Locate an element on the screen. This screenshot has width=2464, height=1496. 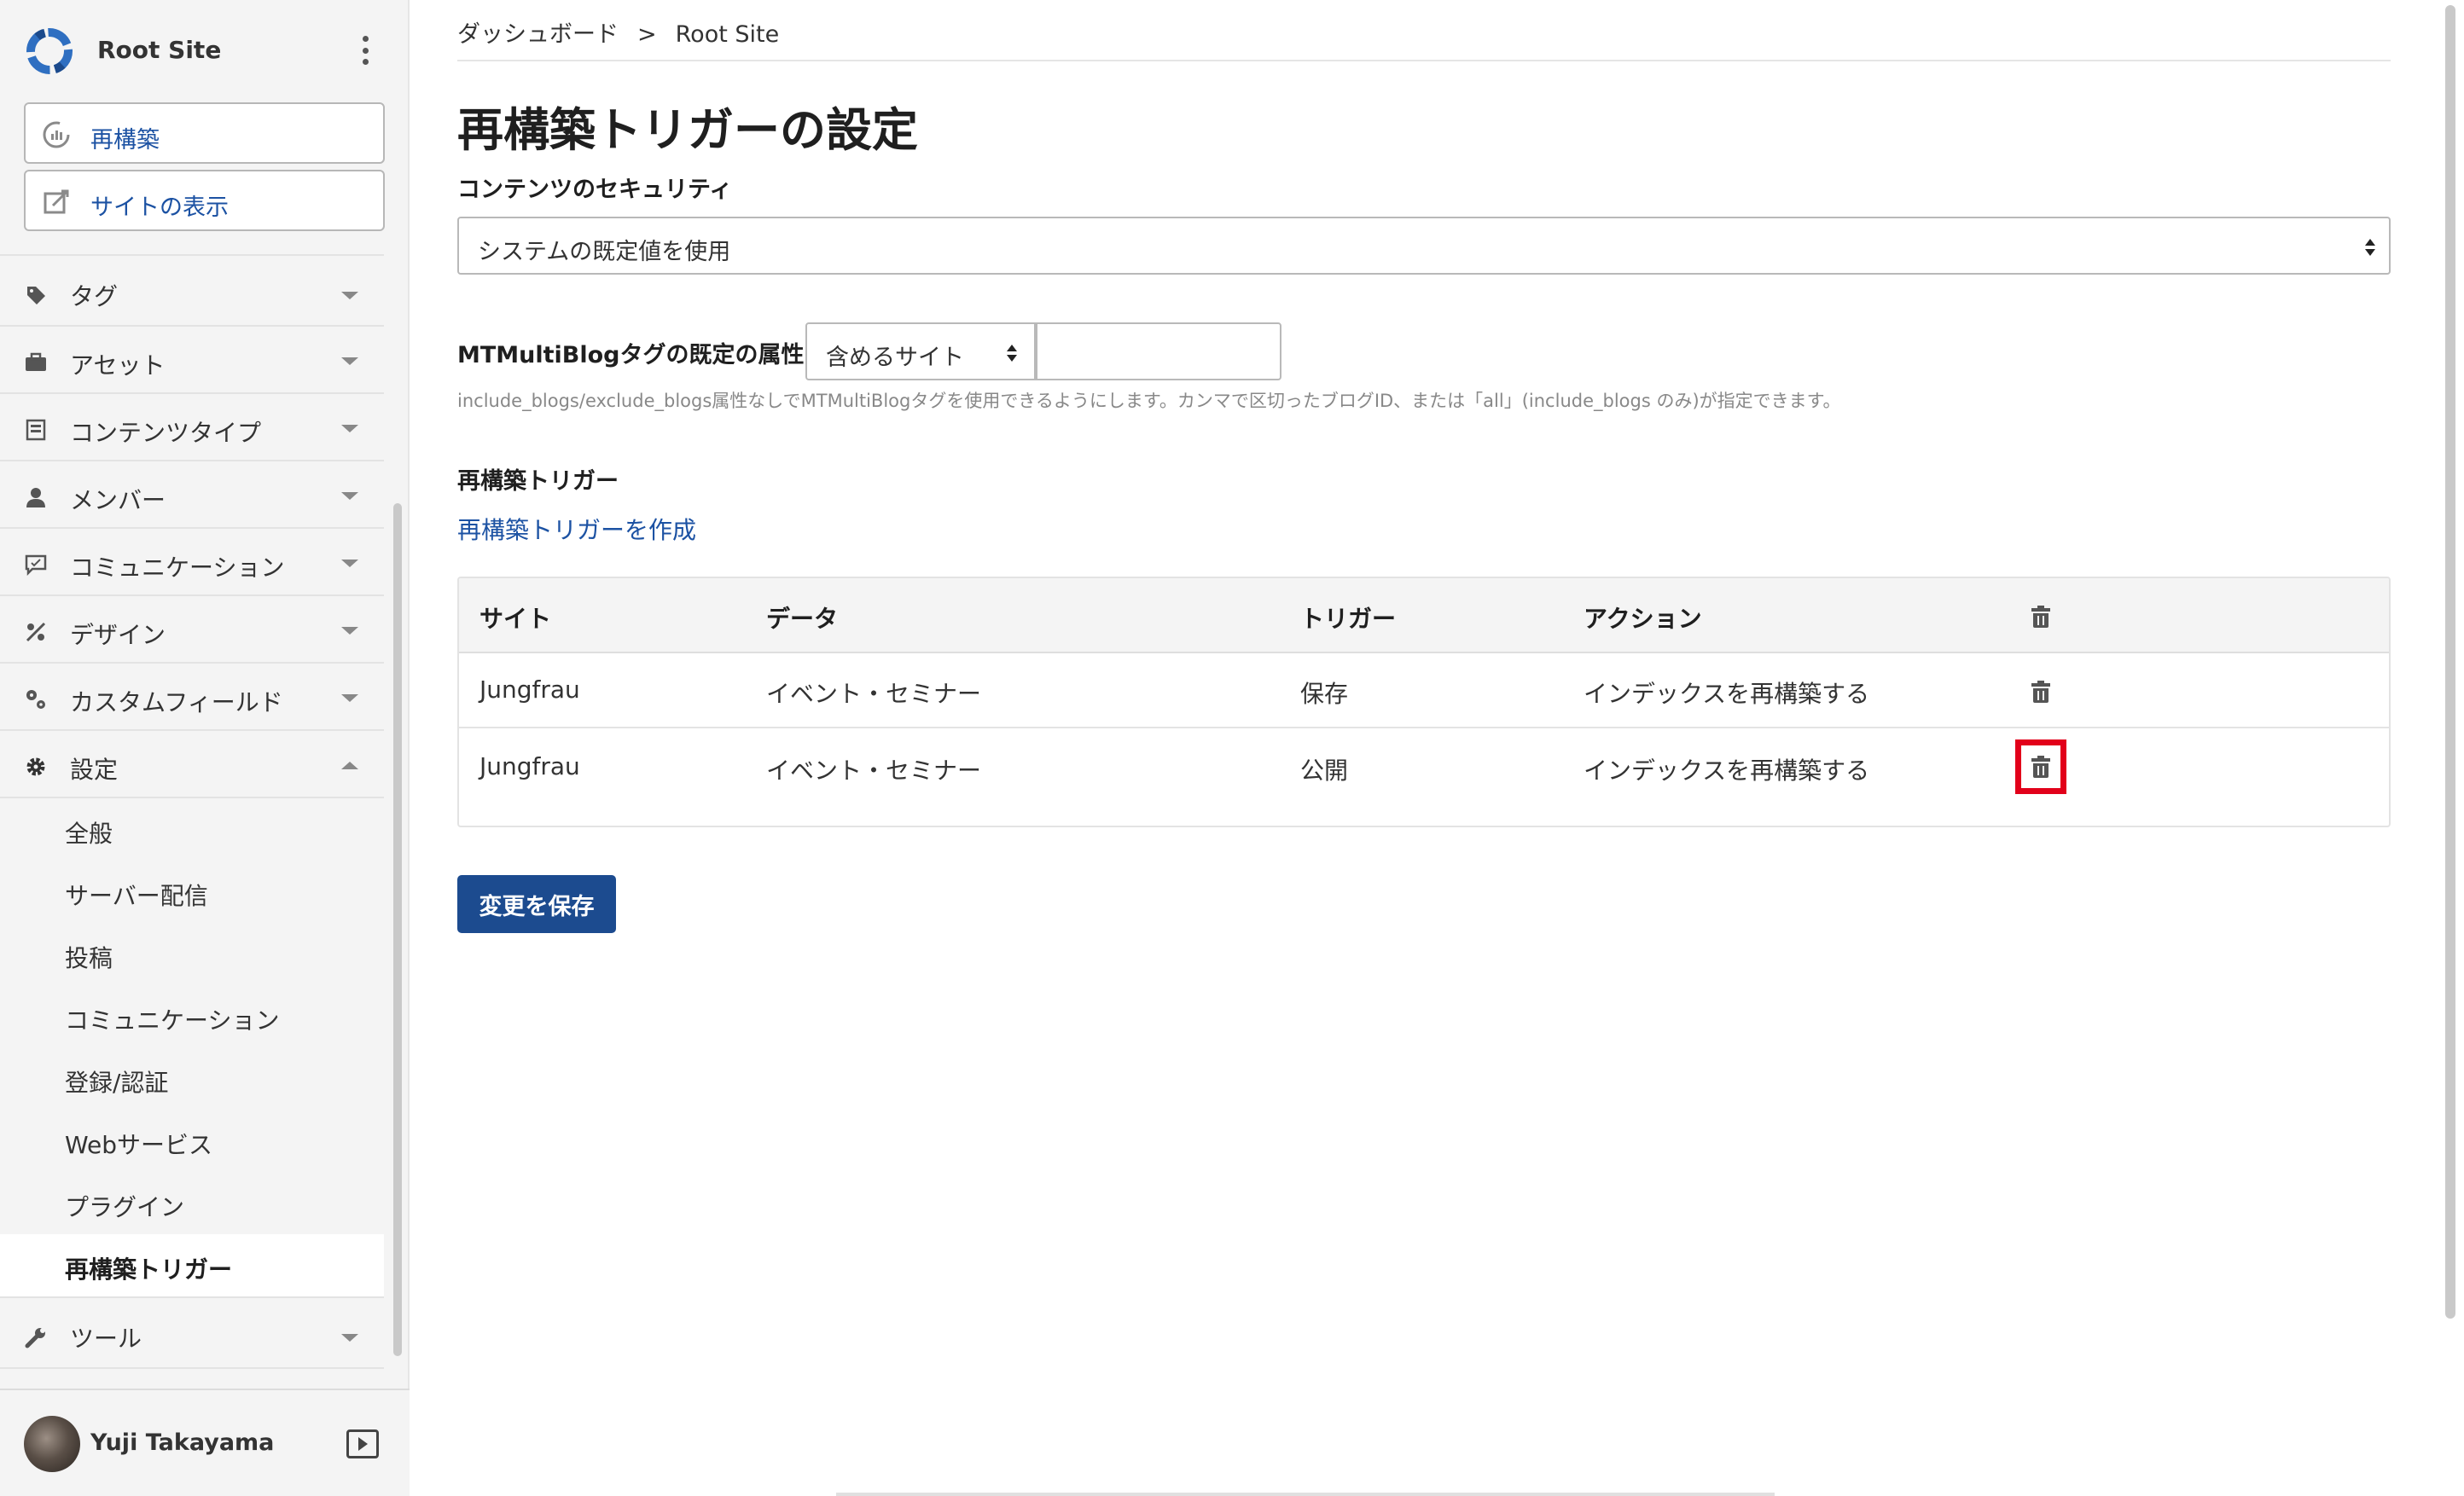
column-header-data: データ is located at coordinates (802, 619).